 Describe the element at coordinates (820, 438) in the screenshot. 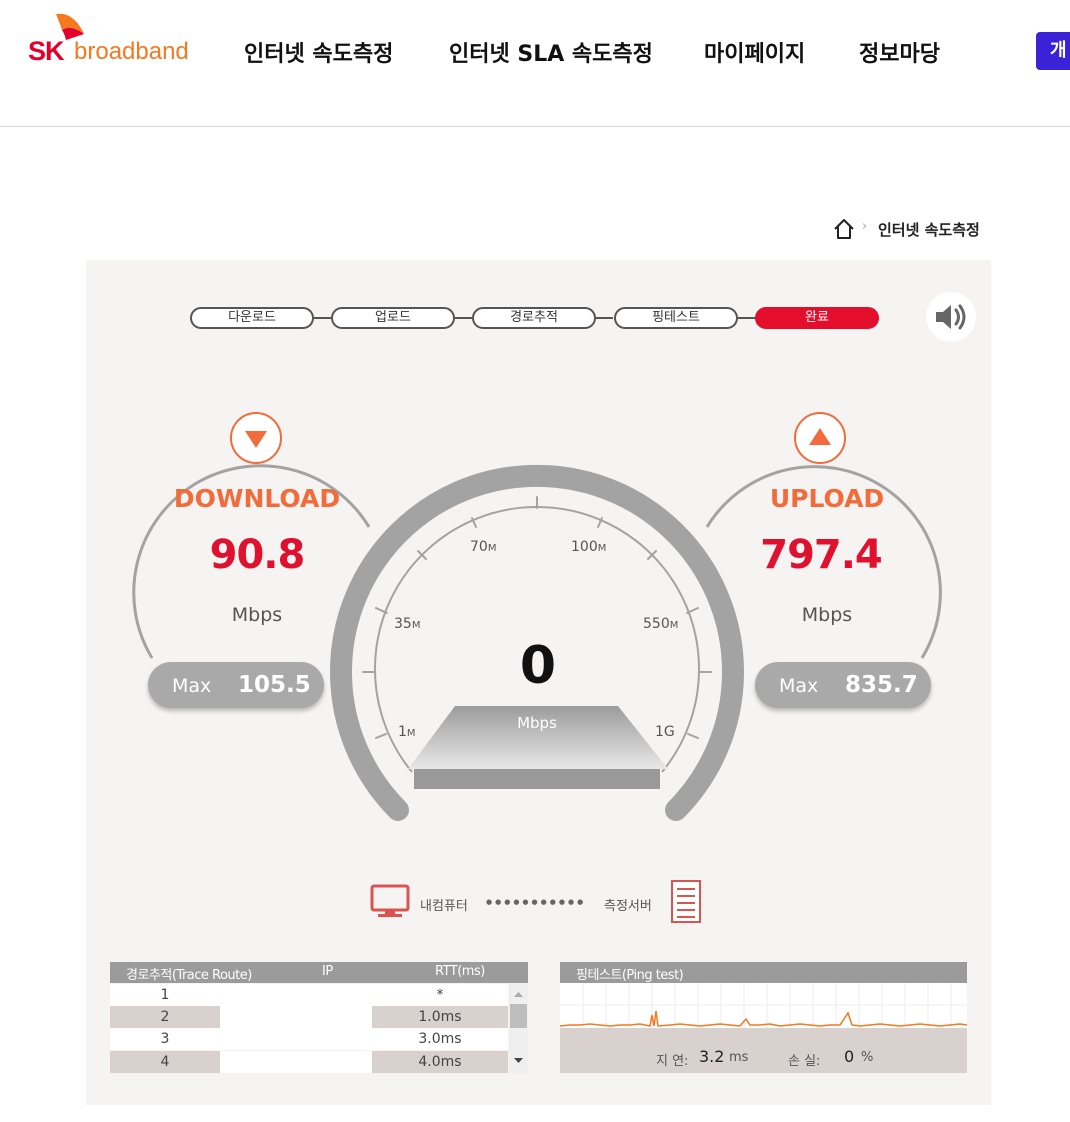

I see `upload-arrow-icon` at that location.